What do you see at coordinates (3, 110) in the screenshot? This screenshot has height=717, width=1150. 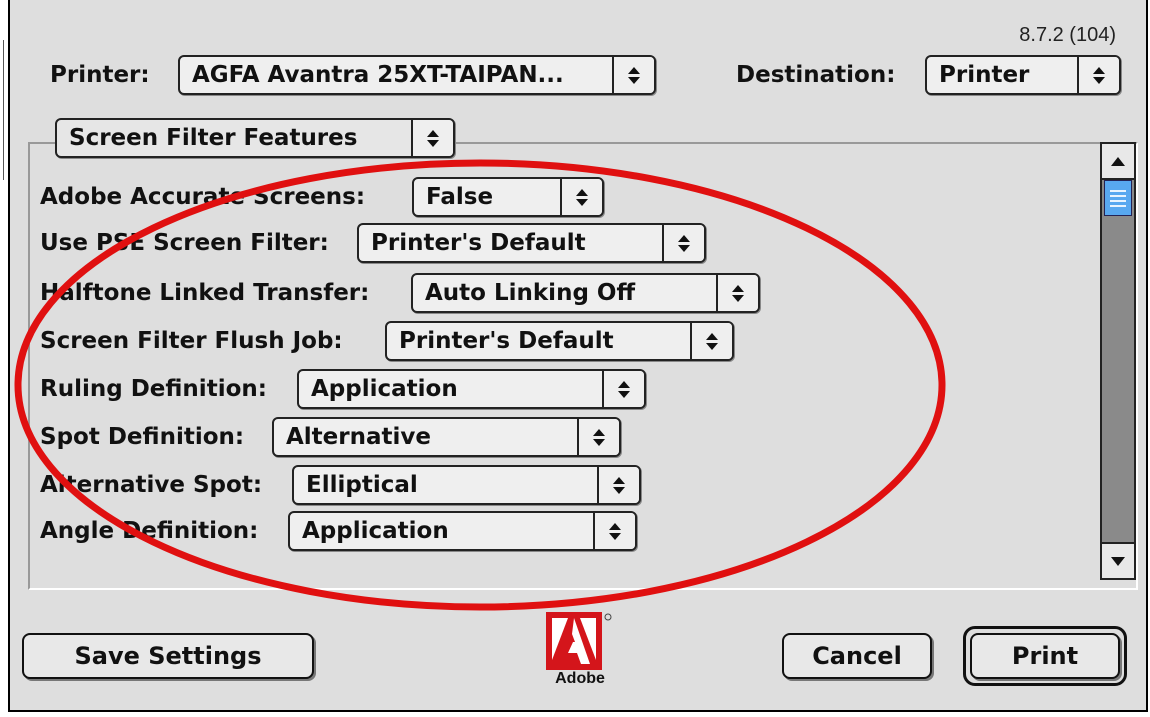 I see `left-edge-line` at bounding box center [3, 110].